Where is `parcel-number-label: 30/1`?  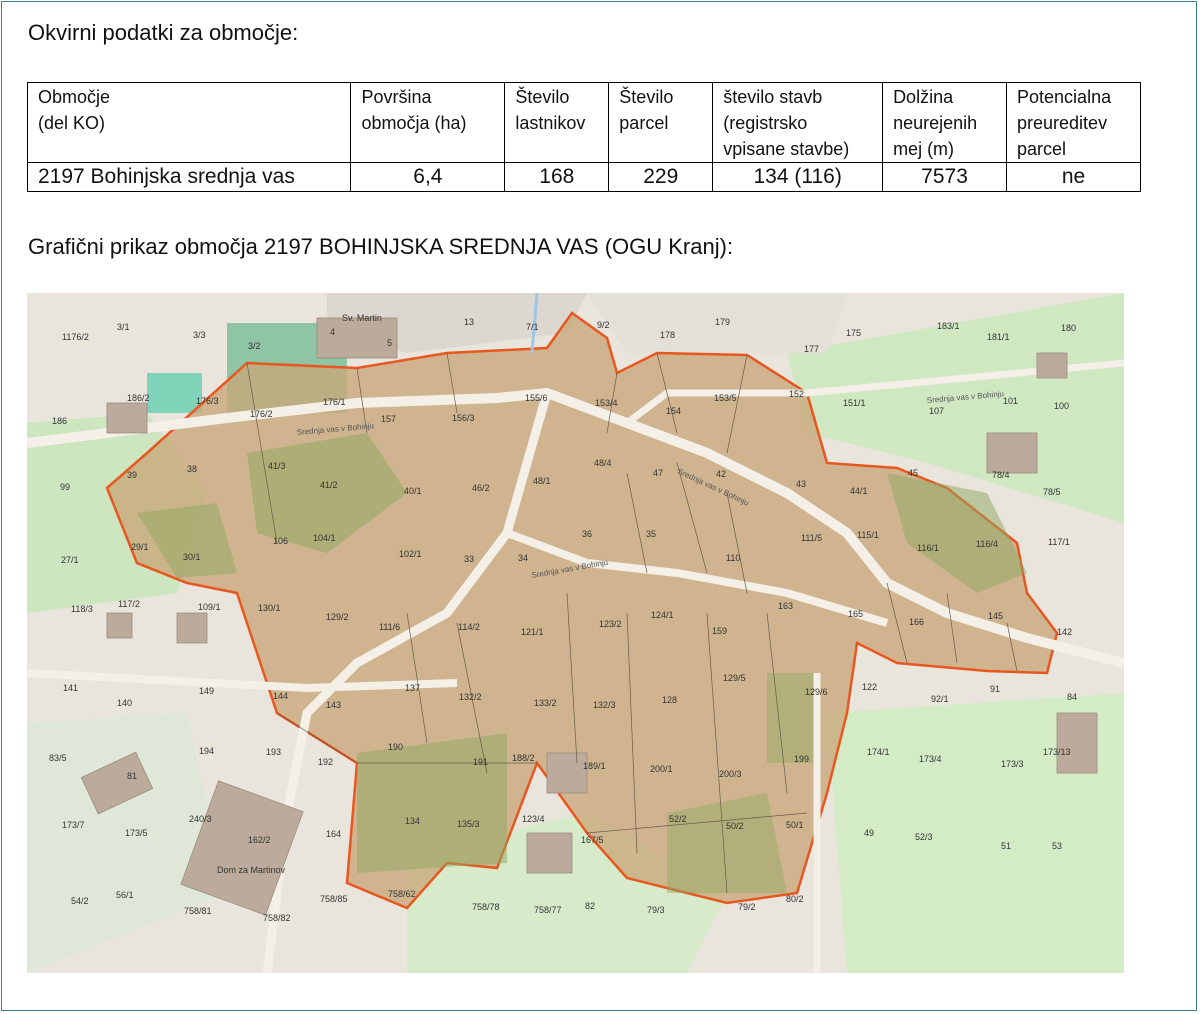 parcel-number-label: 30/1 is located at coordinates (192, 557).